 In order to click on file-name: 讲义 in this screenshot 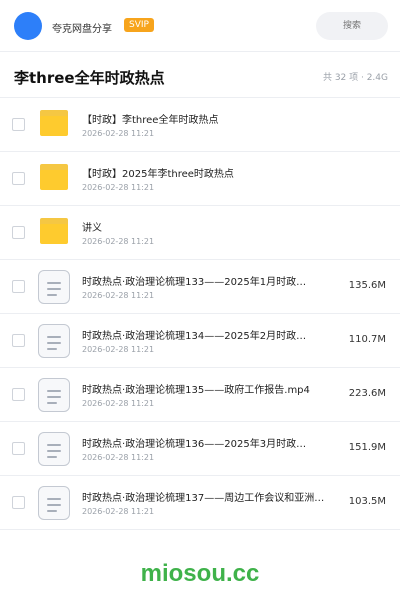, I will do `click(215, 226)`.